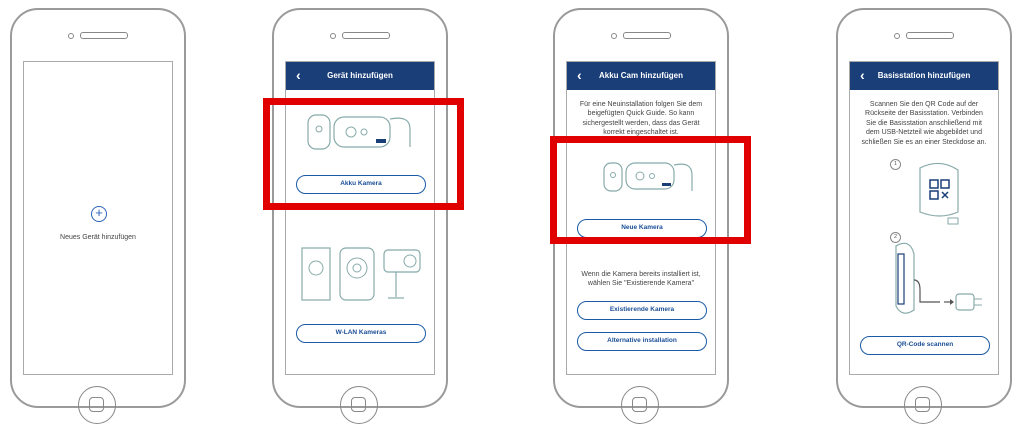  What do you see at coordinates (361, 274) in the screenshot?
I see `wlan-cameras-illustration` at bounding box center [361, 274].